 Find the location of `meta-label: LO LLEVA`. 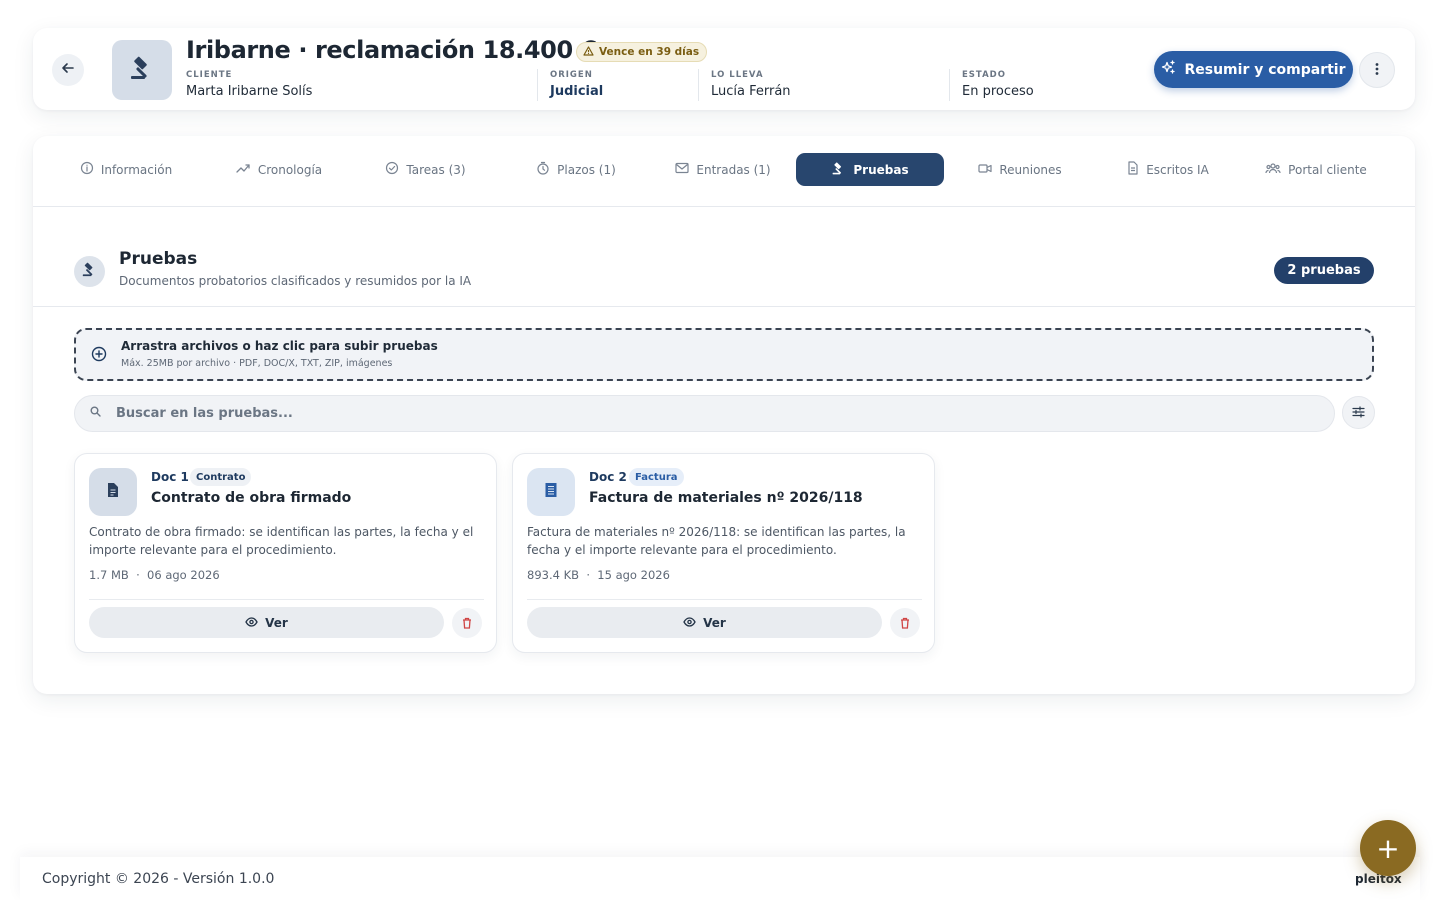

meta-label: LO LLEVA is located at coordinates (737, 75).